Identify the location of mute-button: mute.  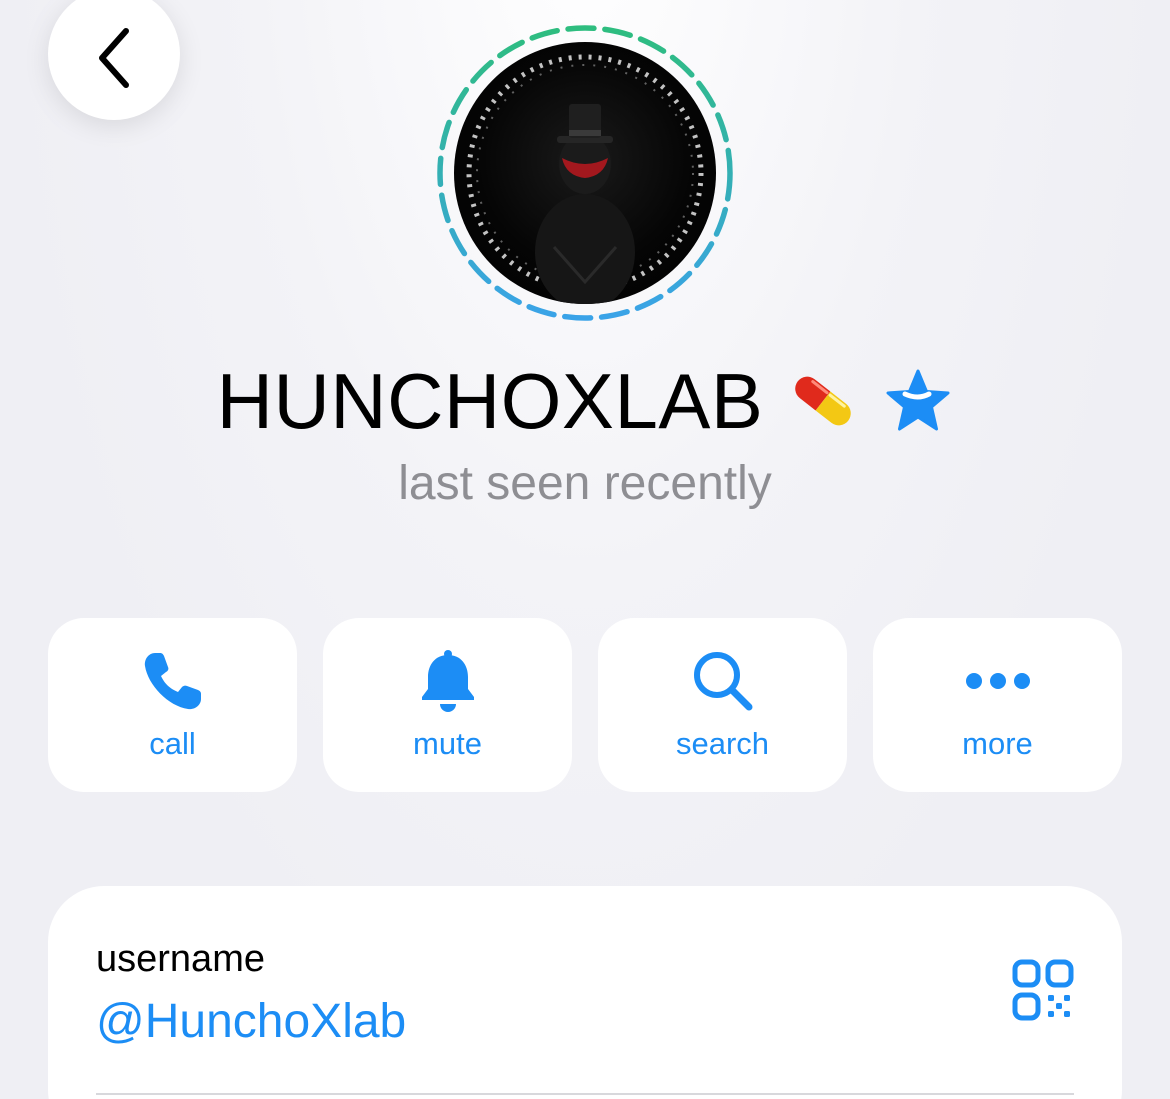
(447, 705).